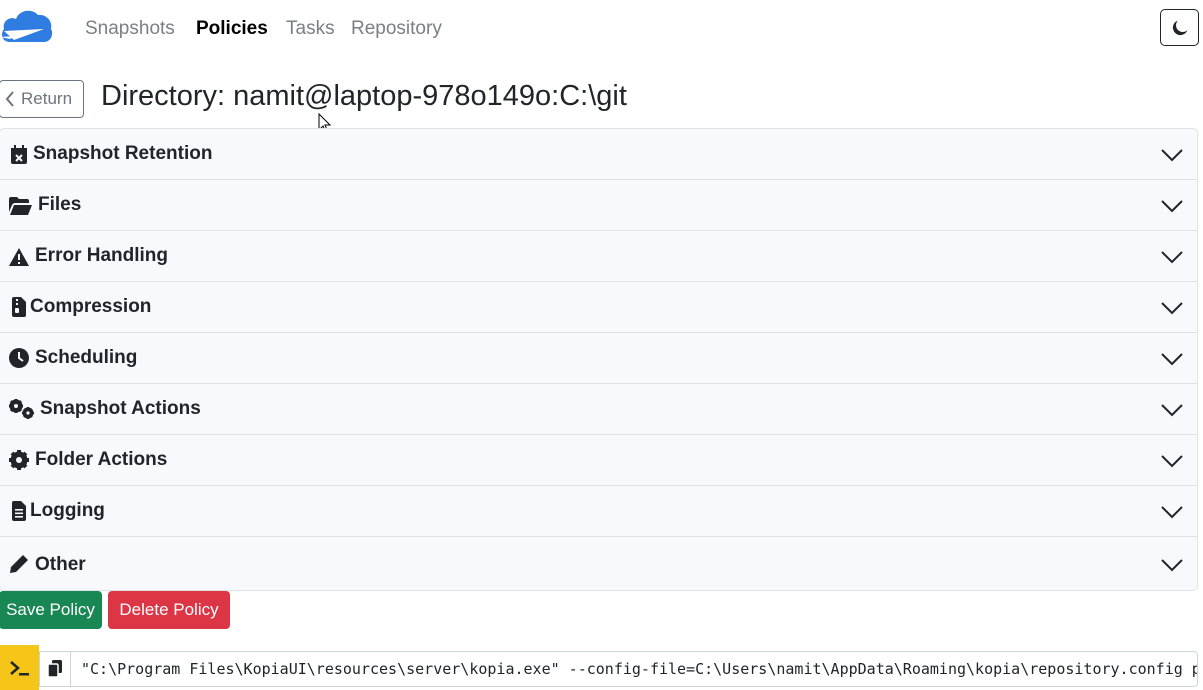 Image resolution: width=1203 pixels, height=690 pixels. I want to click on section-label: Snapshot Actions, so click(120, 408).